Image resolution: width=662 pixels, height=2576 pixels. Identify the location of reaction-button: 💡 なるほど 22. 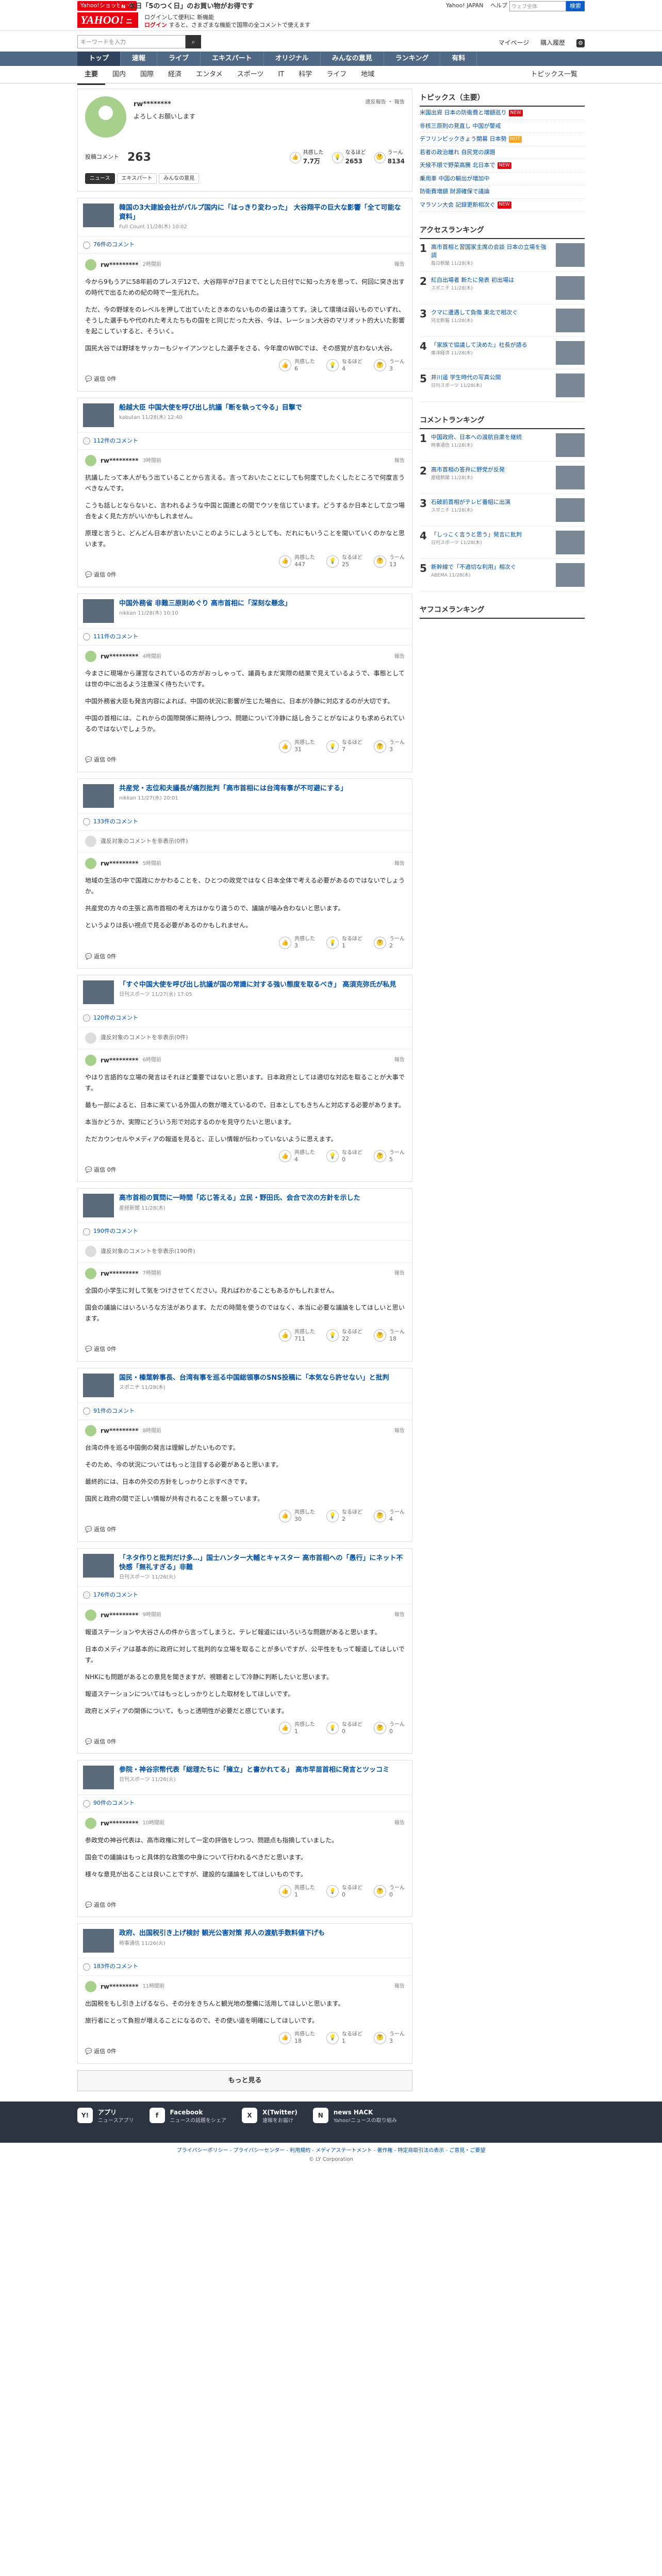
(344, 1335).